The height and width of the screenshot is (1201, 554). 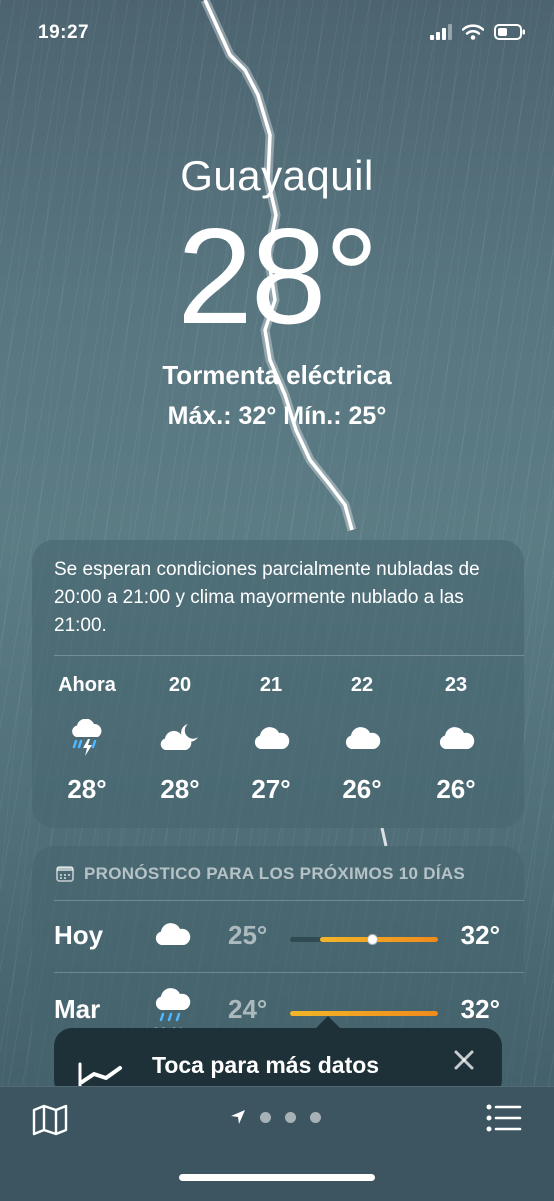 I want to click on thunderstorm-icon, so click(x=87, y=738).